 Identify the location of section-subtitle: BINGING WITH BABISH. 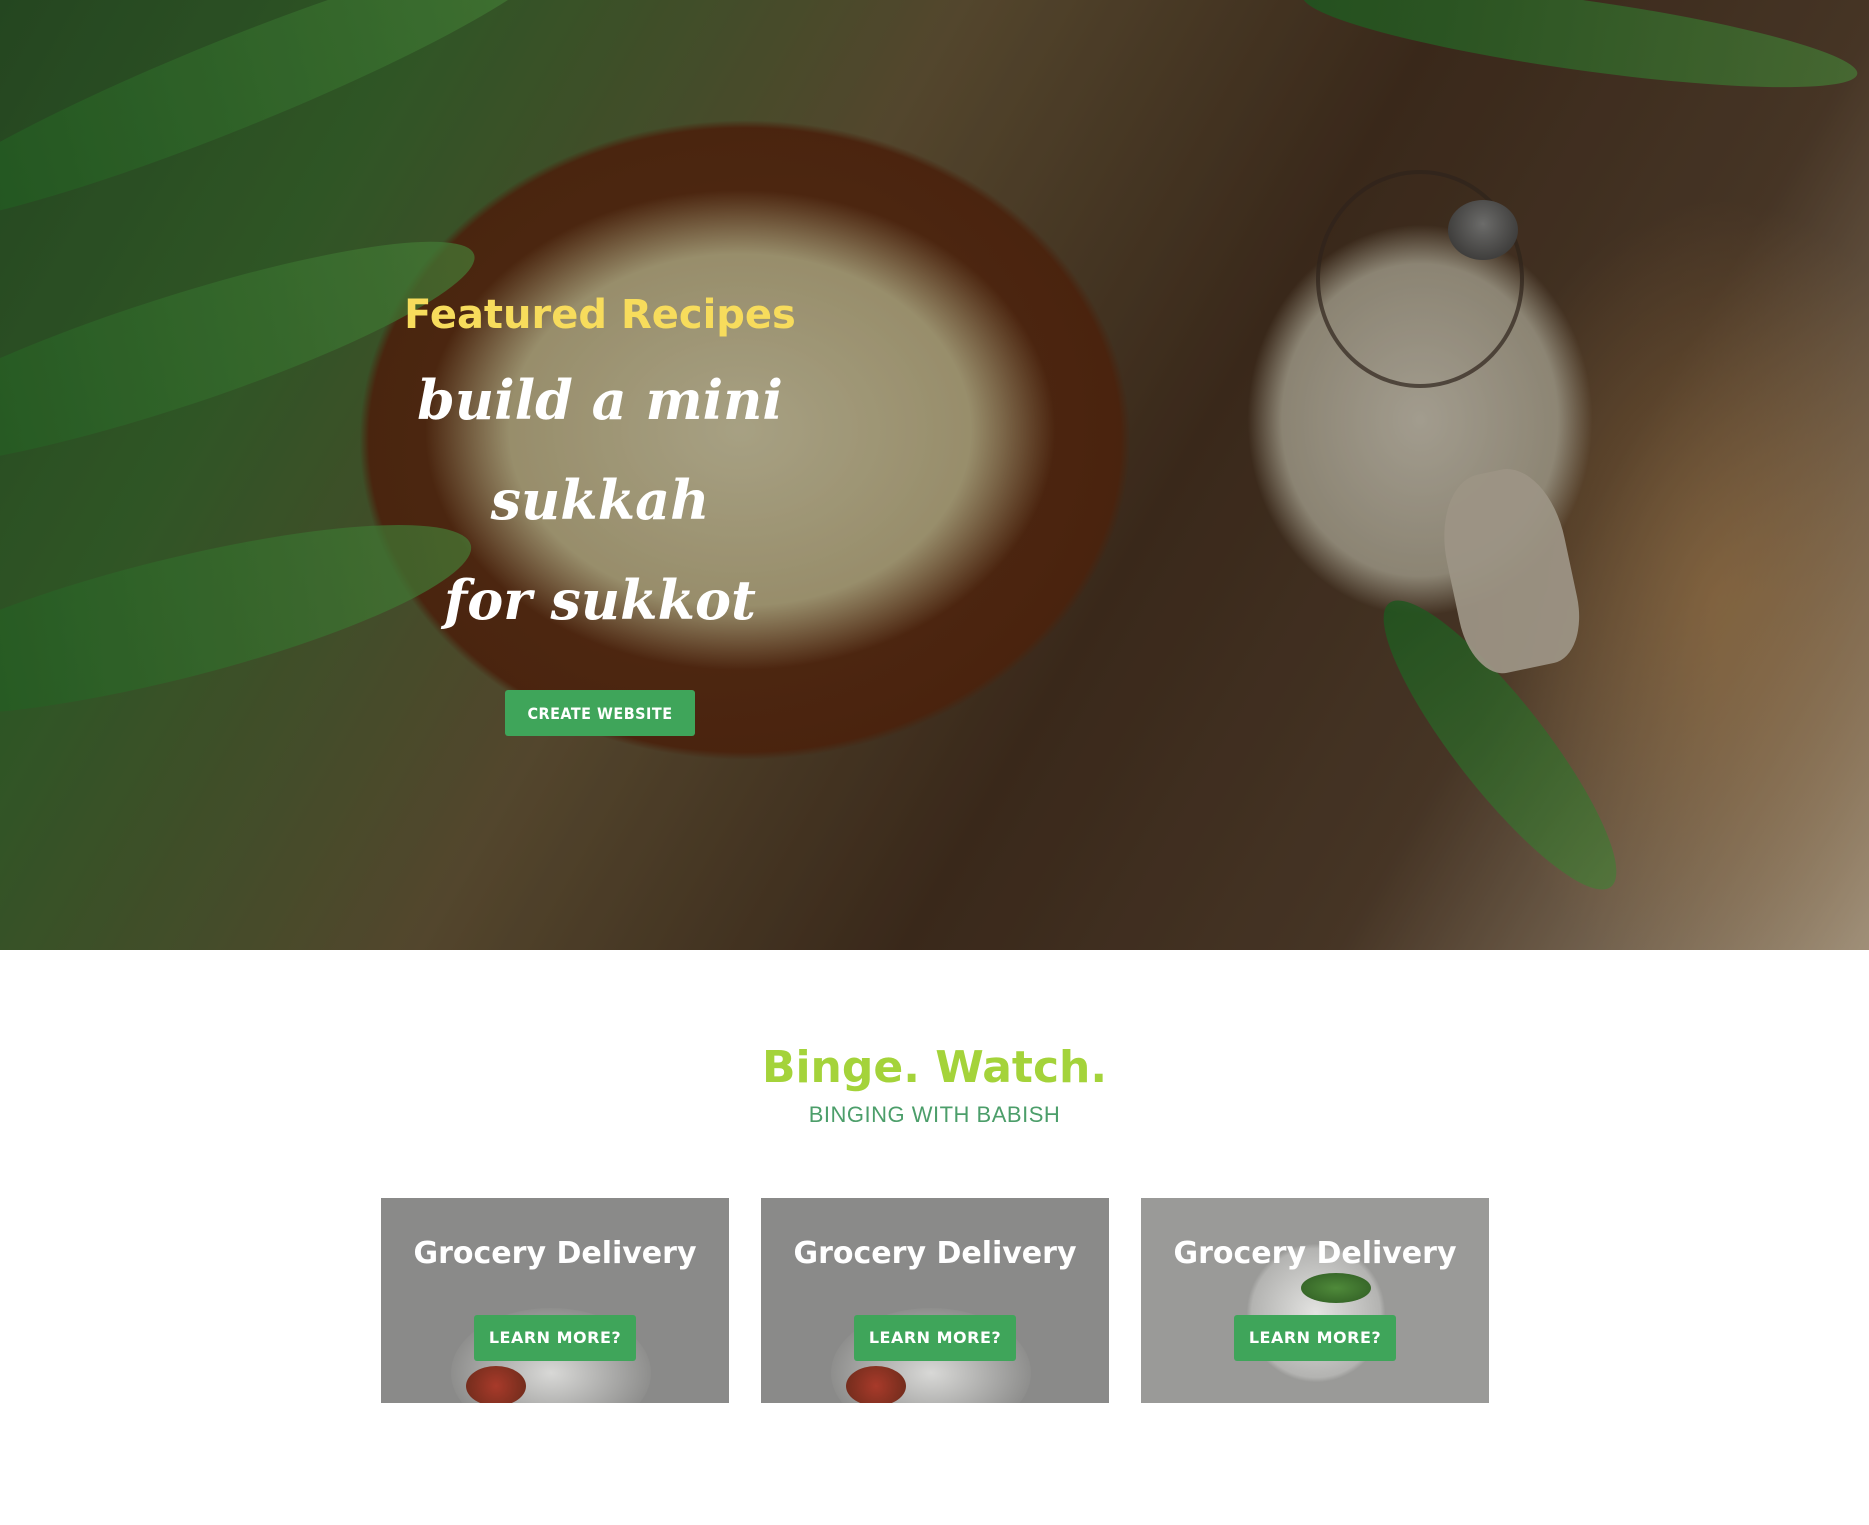
(934, 1114).